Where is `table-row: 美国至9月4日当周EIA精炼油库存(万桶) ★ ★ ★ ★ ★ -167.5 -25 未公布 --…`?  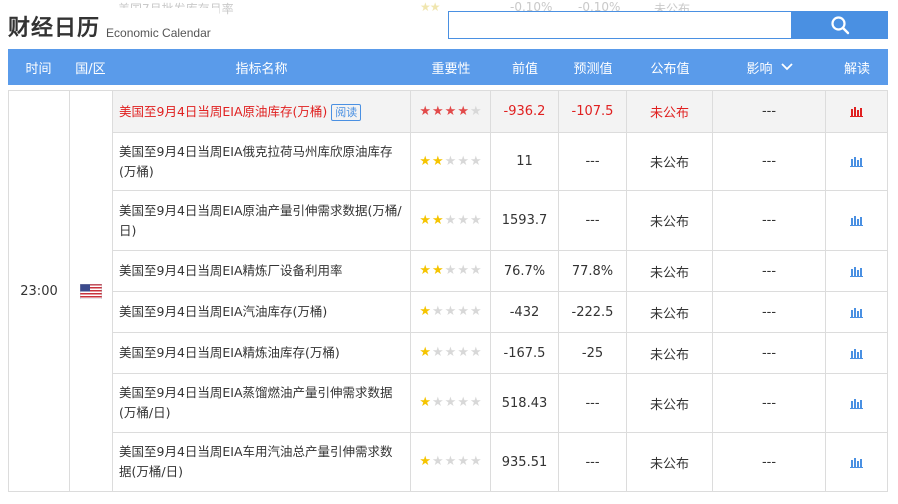
table-row: 美国至9月4日当周EIA精炼油库存(万桶) ★ ★ ★ ★ ★ -167.5 -25 未公布 --… is located at coordinates (500, 353).